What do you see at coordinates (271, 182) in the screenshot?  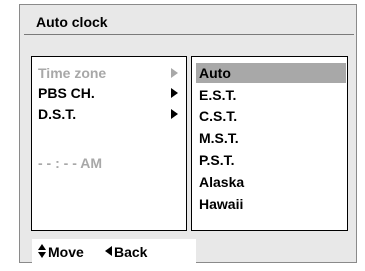 I see `option-alaska: Alaska` at bounding box center [271, 182].